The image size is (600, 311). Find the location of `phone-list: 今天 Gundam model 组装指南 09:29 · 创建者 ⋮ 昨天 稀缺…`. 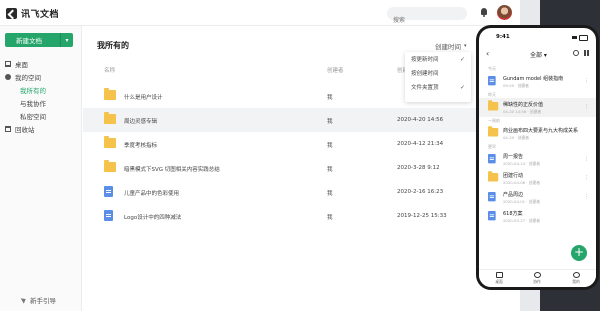

phone-list: 今天 Gundam model 组装指南 09:29 · 创建者 ⋮ 昨天 稀缺… is located at coordinates (537, 145).